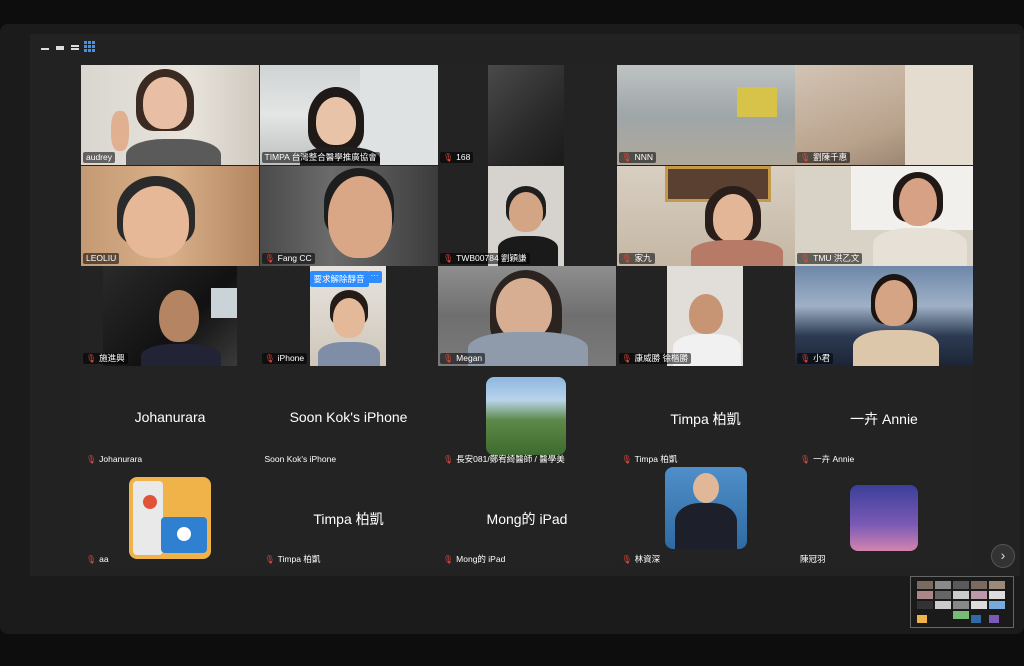 This screenshot has width=1024, height=666. Describe the element at coordinates (830, 258) in the screenshot. I see `participant-name: 🎙 TMU 洪乙文` at that location.